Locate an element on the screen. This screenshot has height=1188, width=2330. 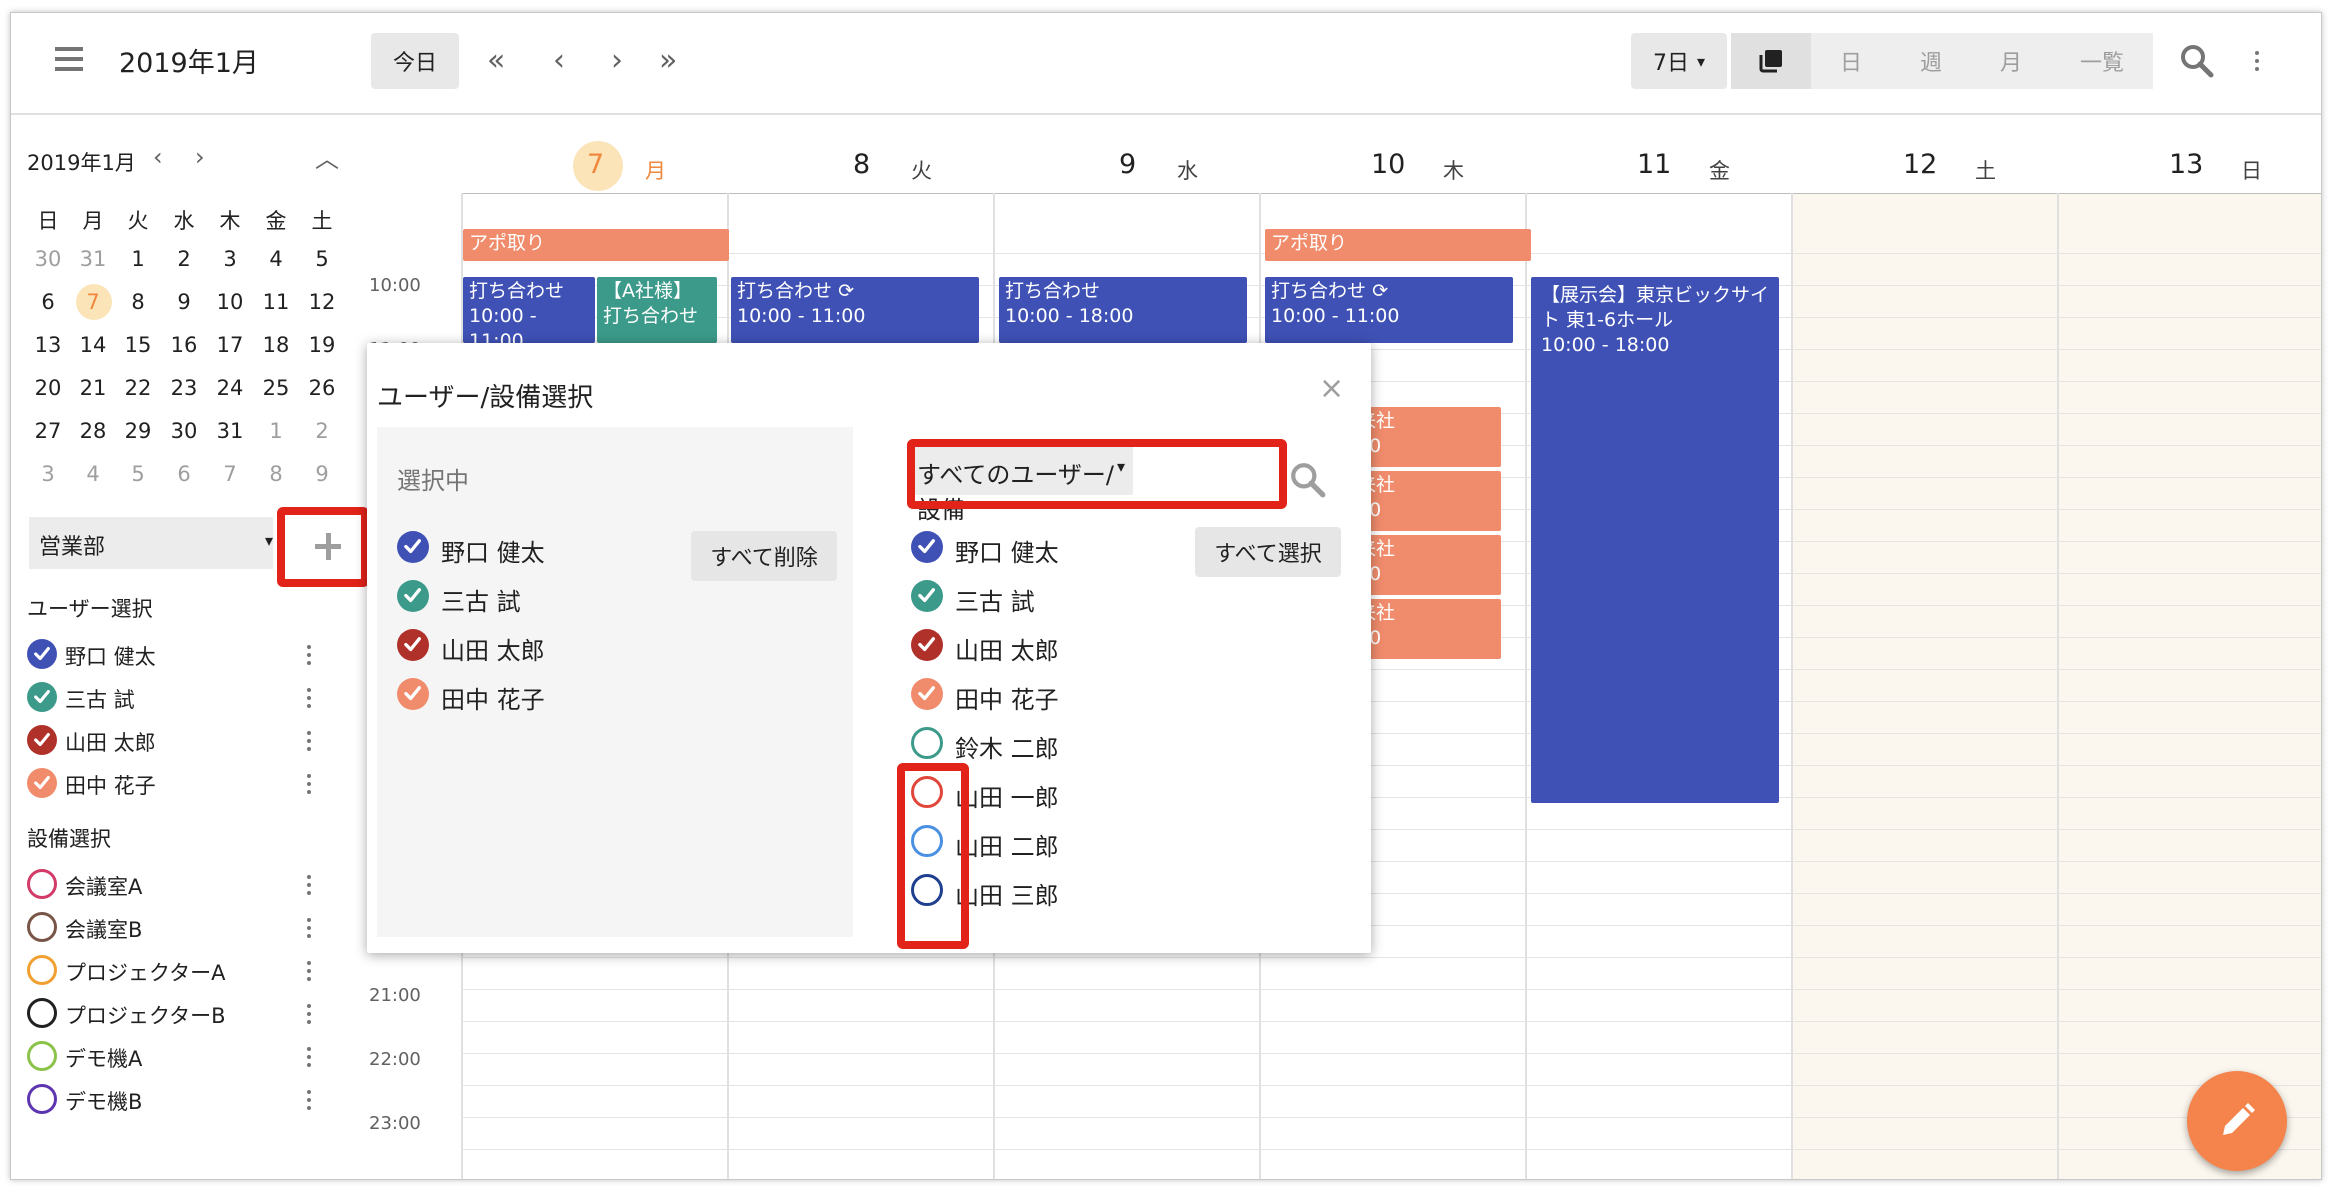
mini-calendar-day: 22 is located at coordinates (138, 388).